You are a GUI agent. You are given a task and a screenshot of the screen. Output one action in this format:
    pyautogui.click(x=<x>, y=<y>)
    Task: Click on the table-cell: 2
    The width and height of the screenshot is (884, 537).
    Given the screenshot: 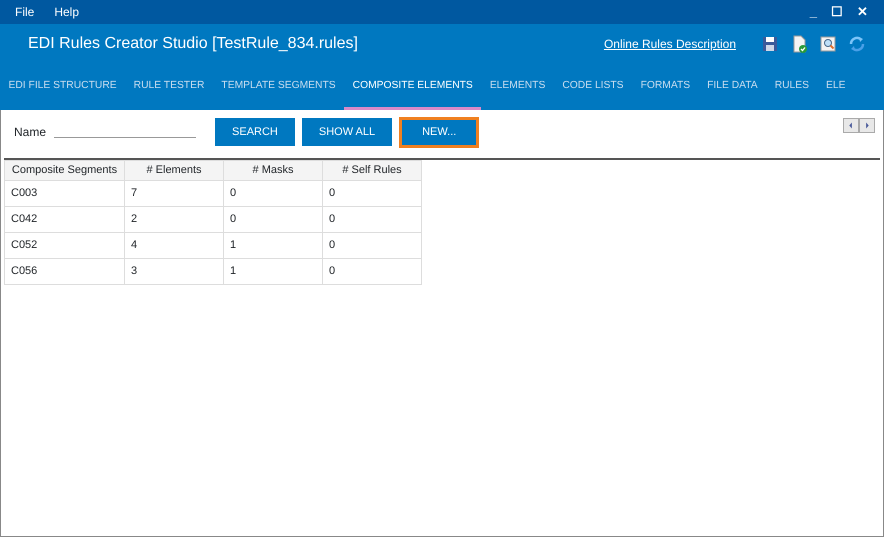 What is the action you would take?
    pyautogui.click(x=174, y=219)
    